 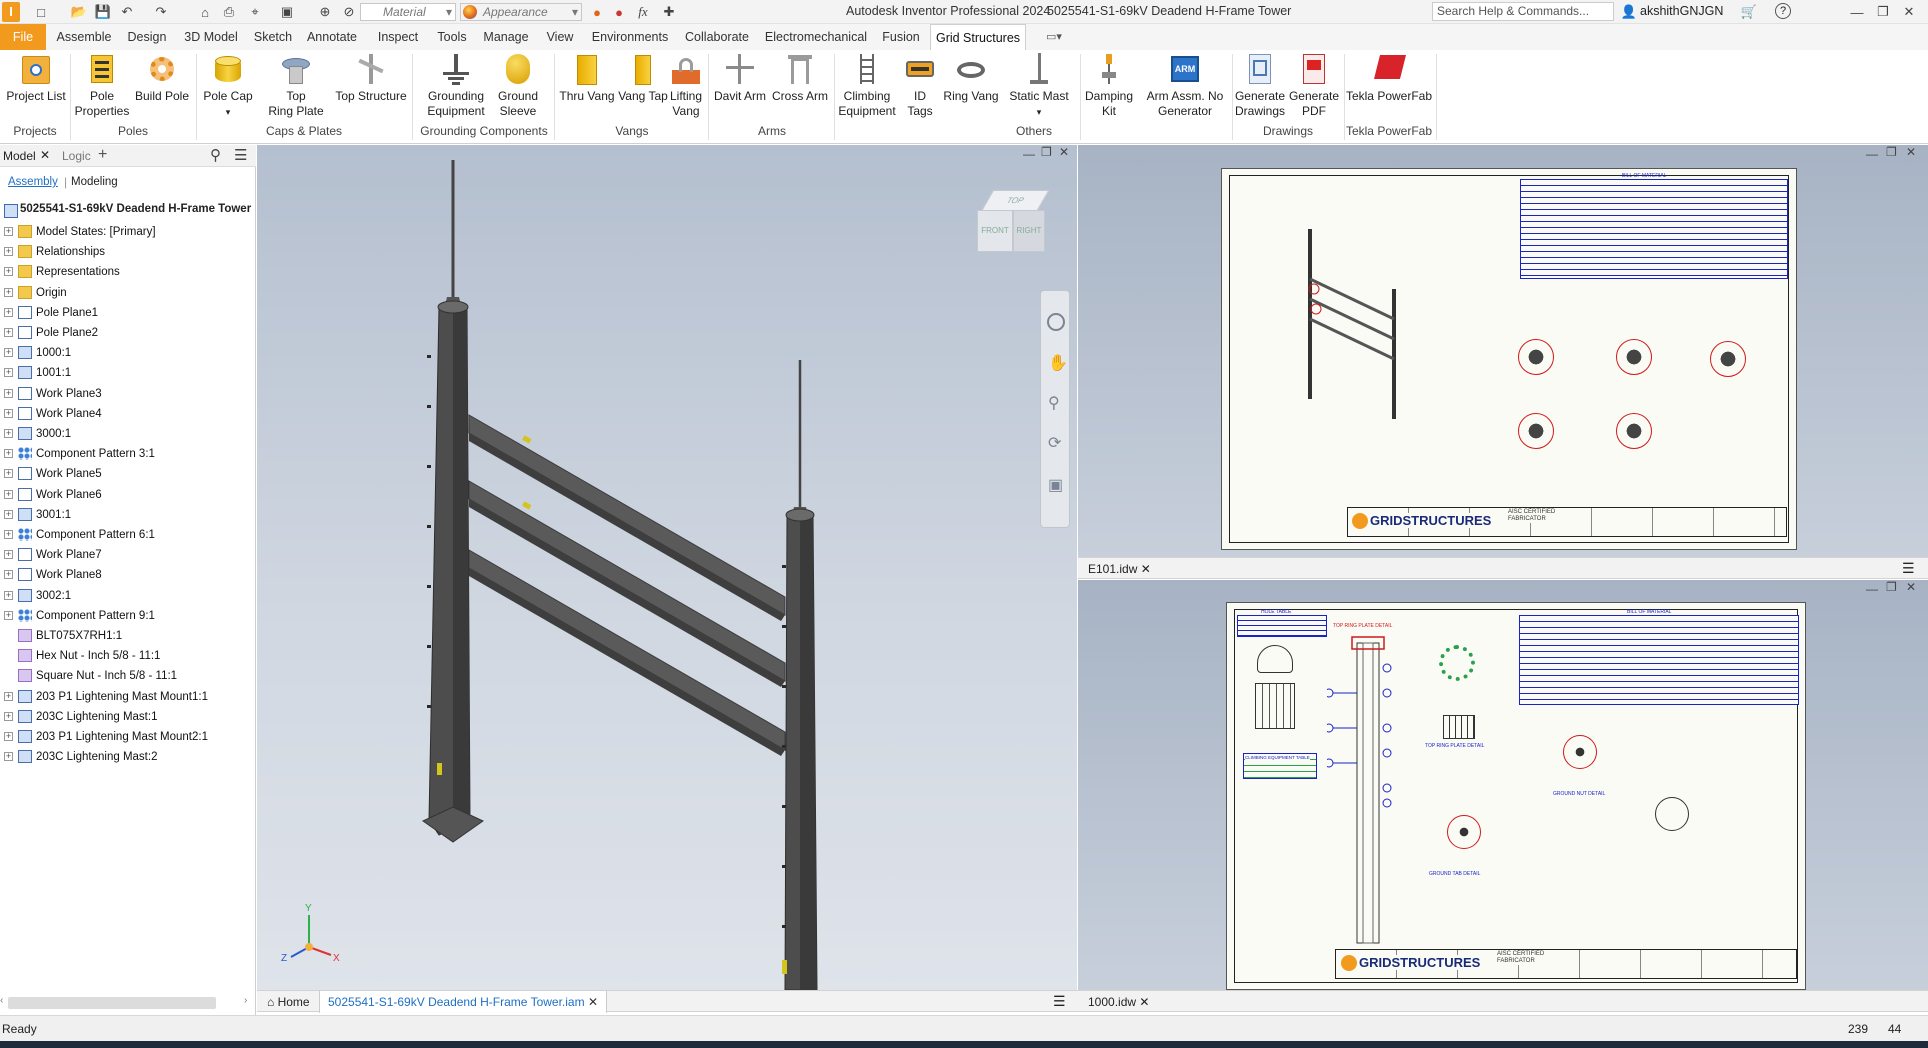 What do you see at coordinates (229, 12) in the screenshot?
I see `print-icon: ⎙` at bounding box center [229, 12].